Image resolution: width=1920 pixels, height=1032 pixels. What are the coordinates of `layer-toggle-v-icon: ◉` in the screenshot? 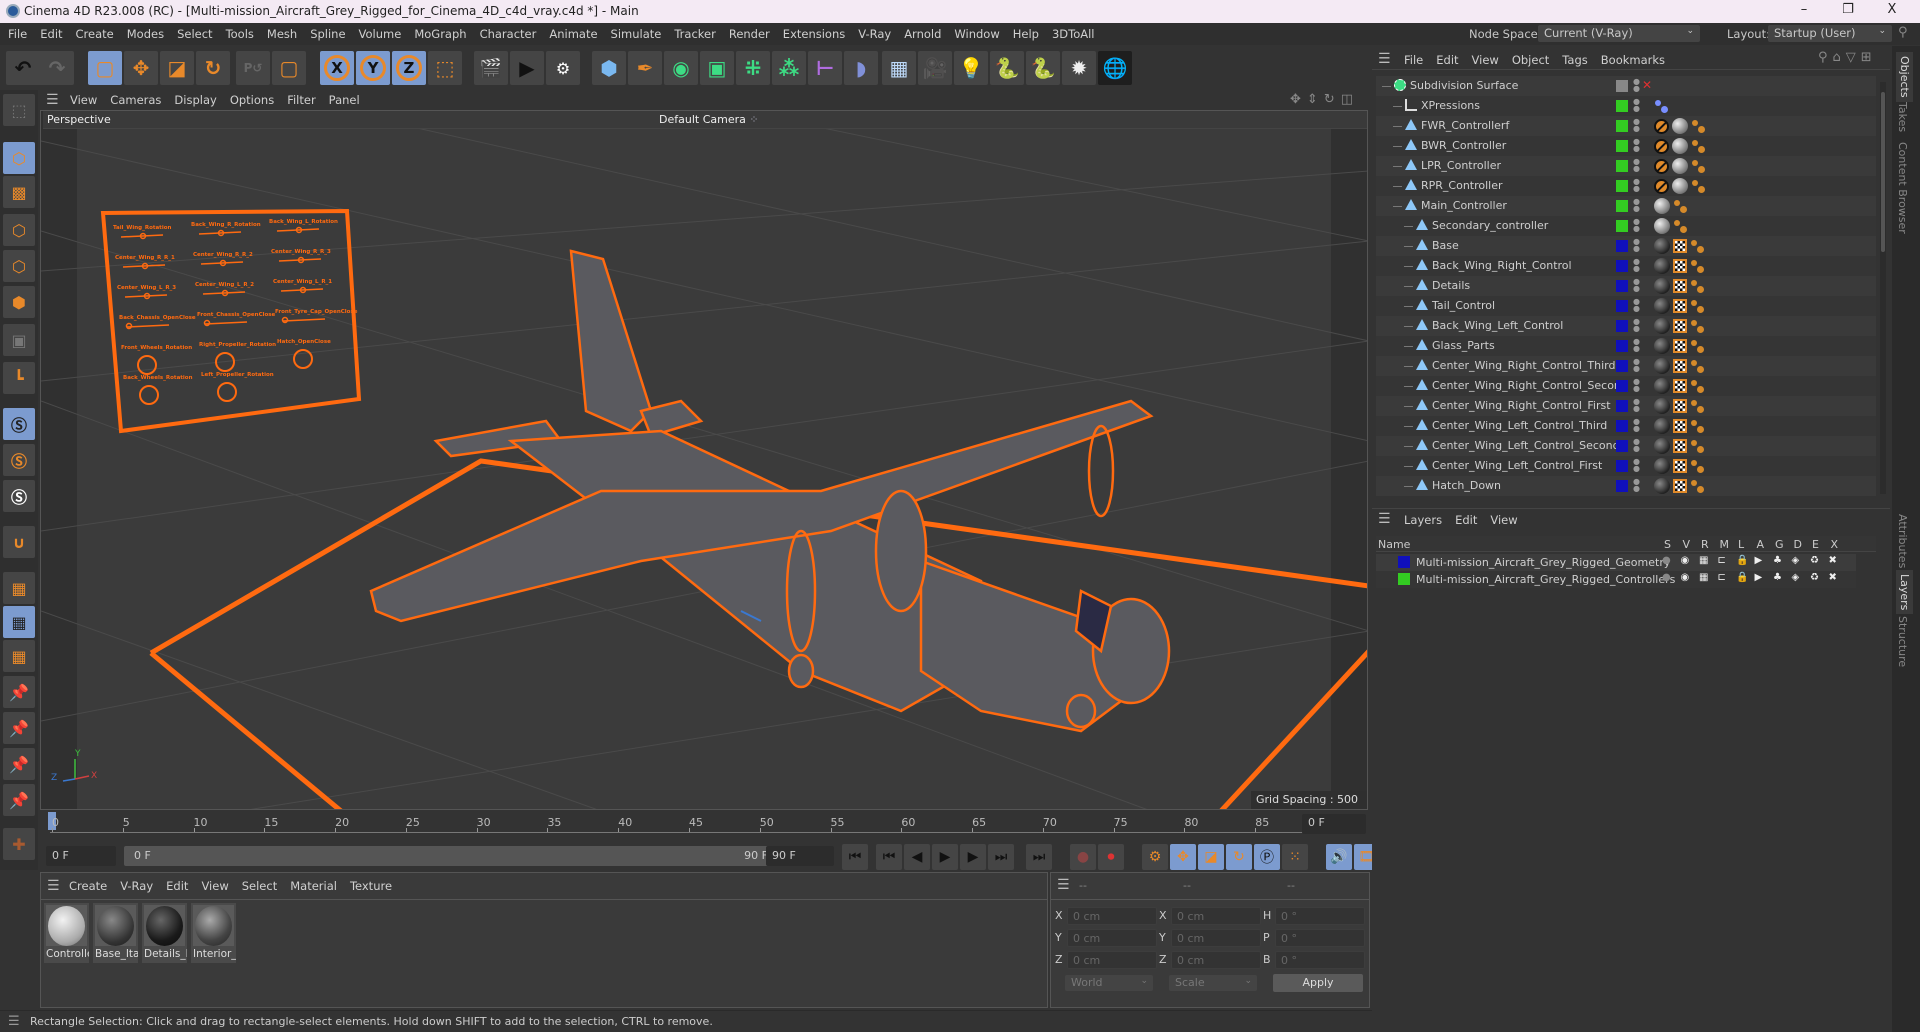 It's located at (1685, 560).